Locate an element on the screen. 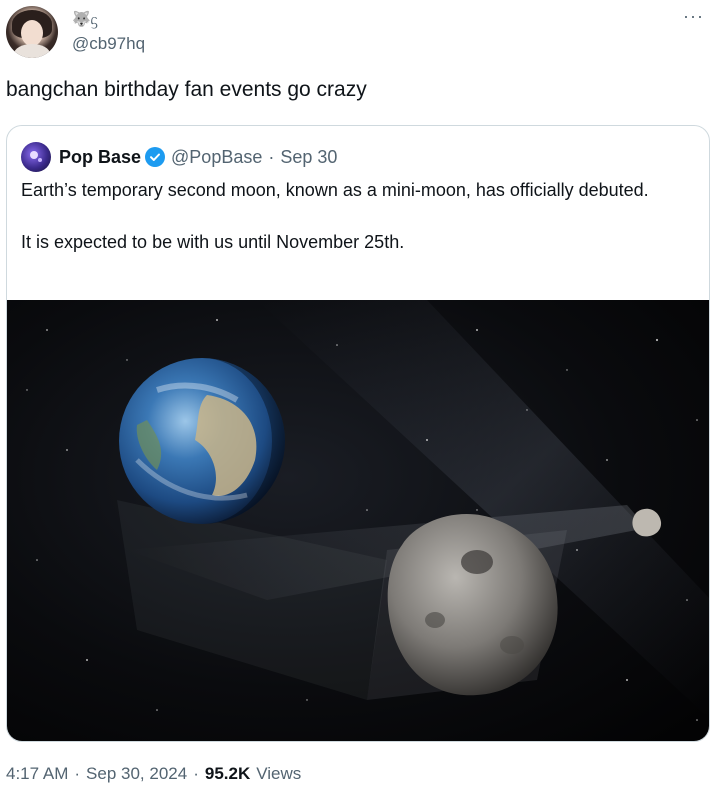  verified-badge-icon is located at coordinates (155, 157).